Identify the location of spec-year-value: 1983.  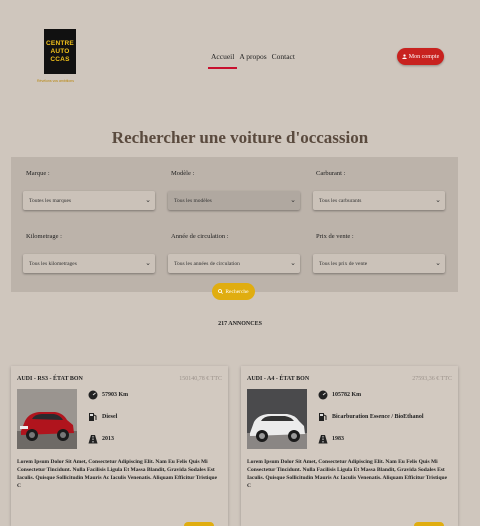
(338, 439).